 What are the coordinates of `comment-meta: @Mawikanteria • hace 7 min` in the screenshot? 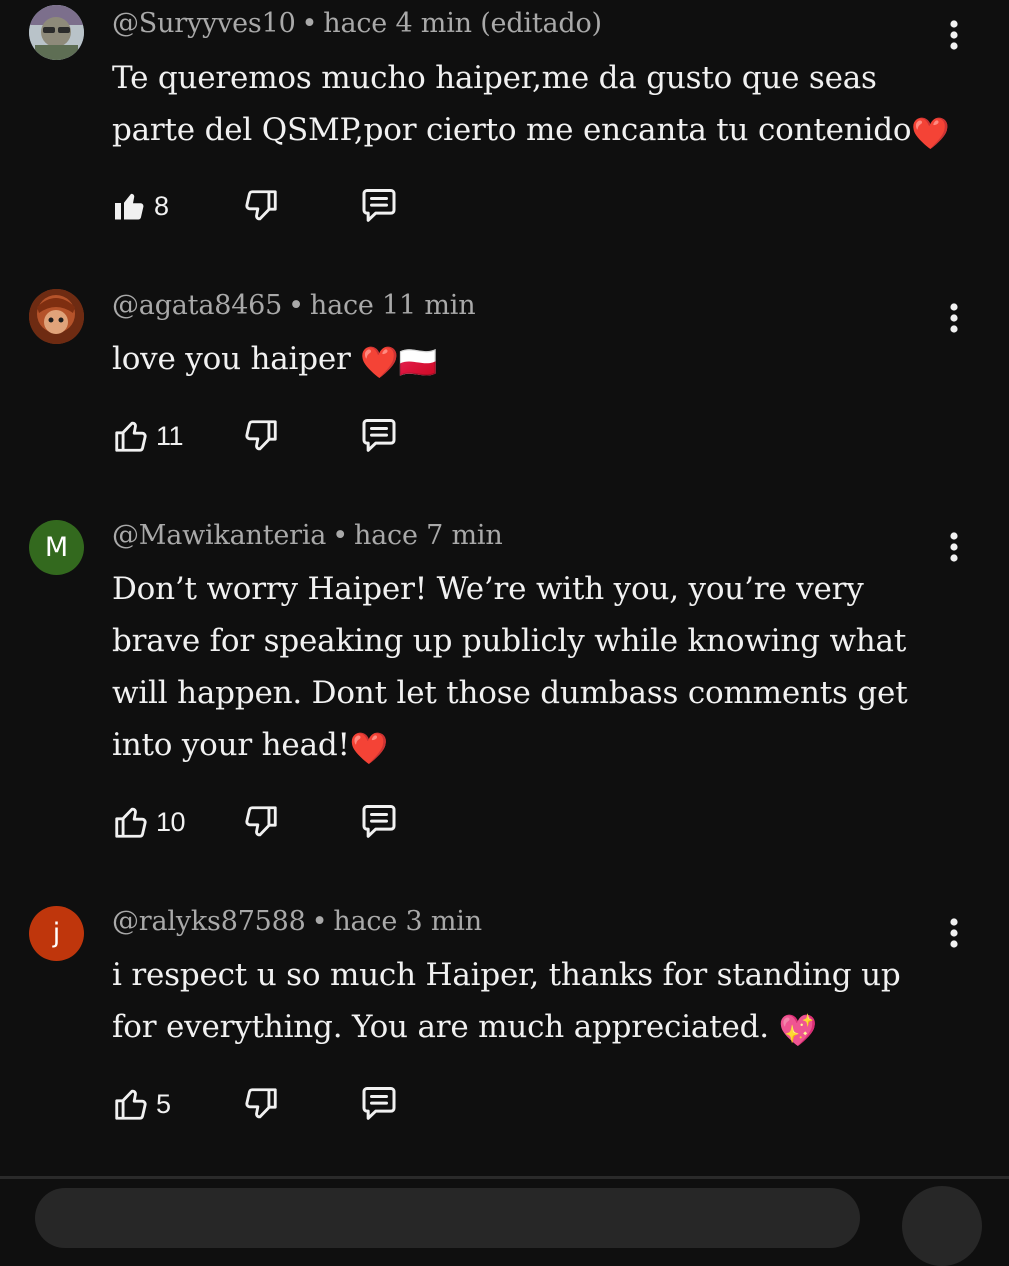 It's located at (307, 535).